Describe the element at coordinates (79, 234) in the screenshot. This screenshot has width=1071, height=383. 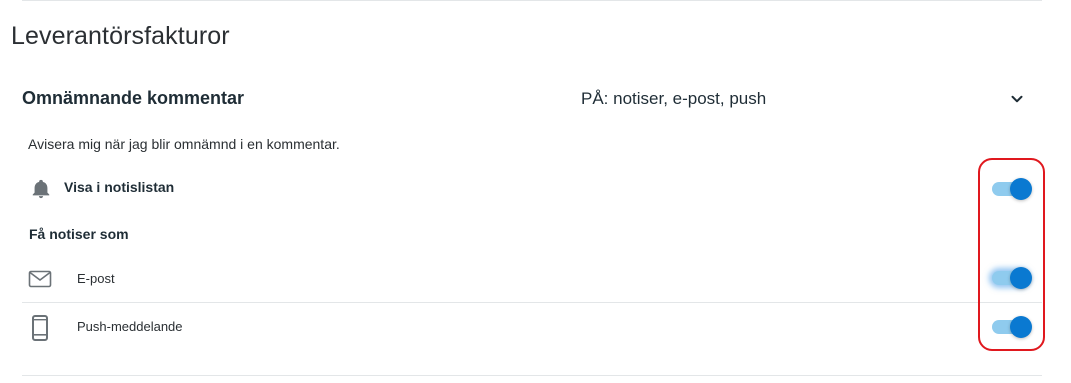
I see `channels-heading: Få notiser som` at that location.